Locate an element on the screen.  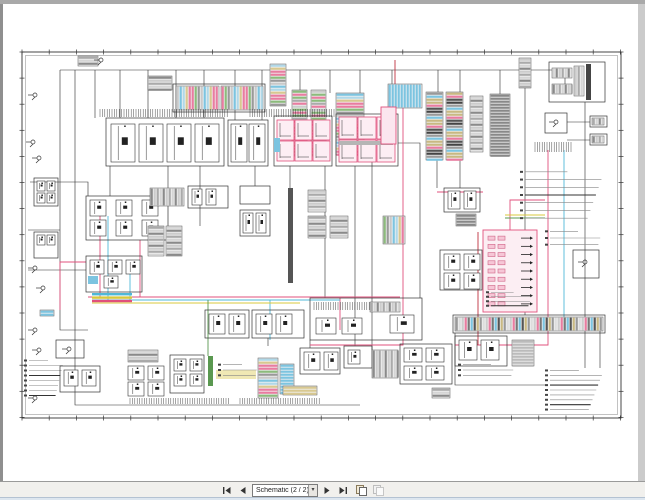
first-page-icon is located at coordinates (227, 490).